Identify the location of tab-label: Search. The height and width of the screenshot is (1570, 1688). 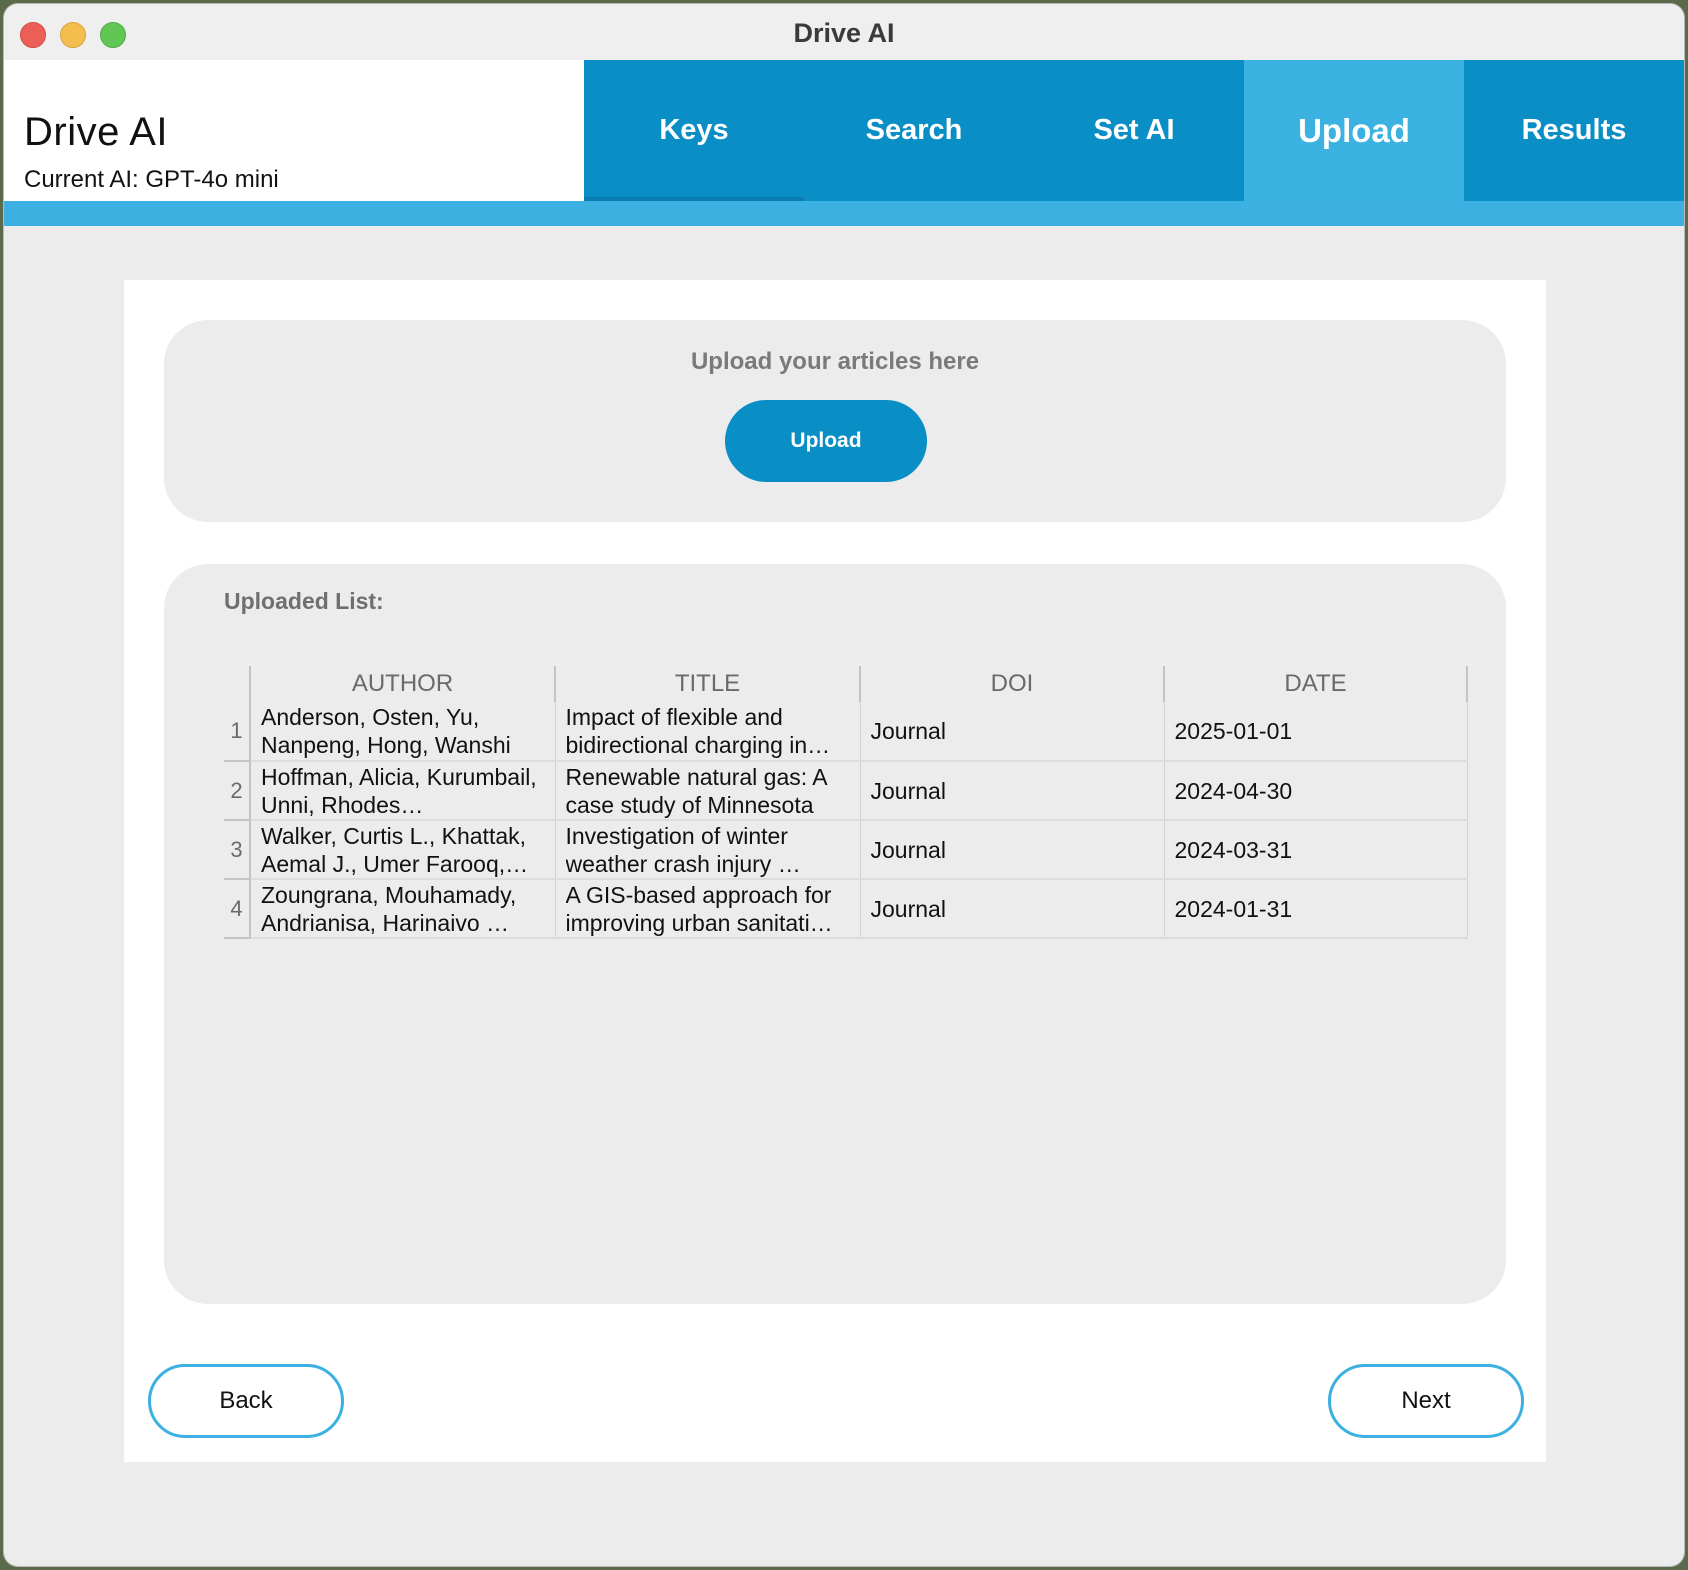
(914, 130).